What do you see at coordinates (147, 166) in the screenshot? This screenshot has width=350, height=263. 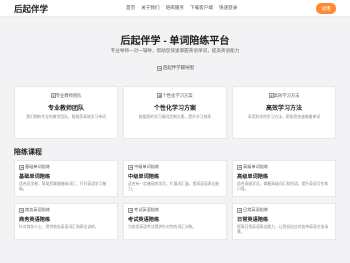 I see `course-image-alt: 中级单词陪练` at bounding box center [147, 166].